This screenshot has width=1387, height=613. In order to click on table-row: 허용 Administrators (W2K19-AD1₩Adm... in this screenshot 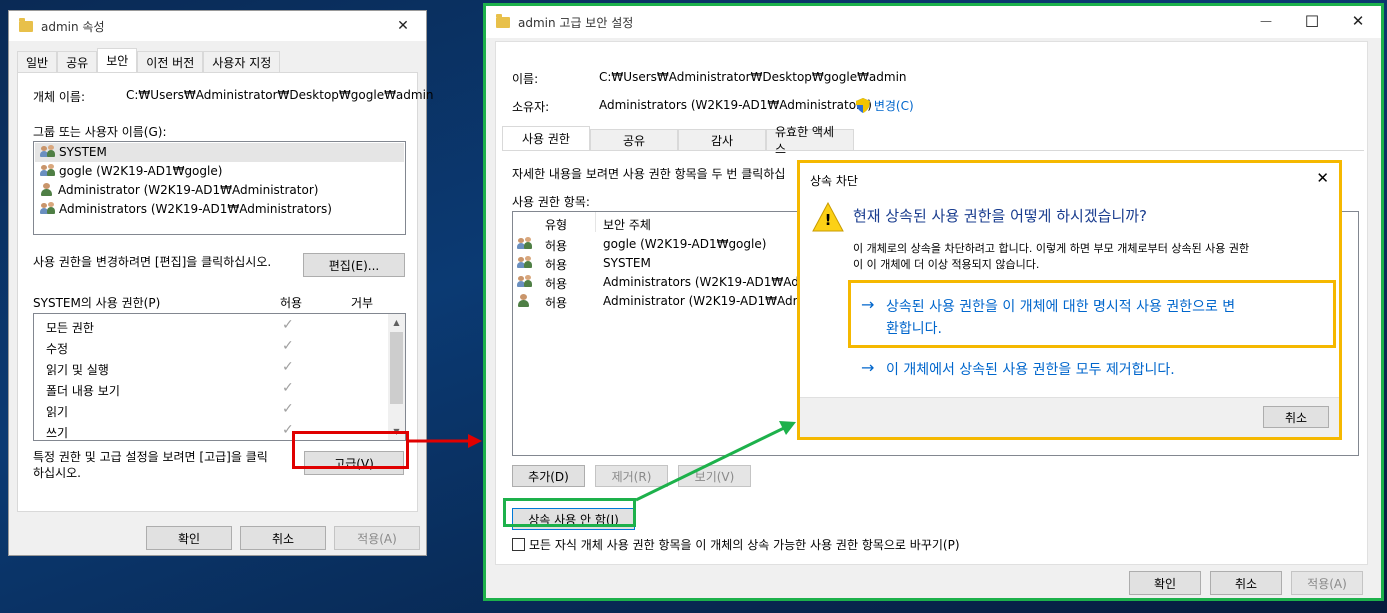, I will do `click(669, 284)`.